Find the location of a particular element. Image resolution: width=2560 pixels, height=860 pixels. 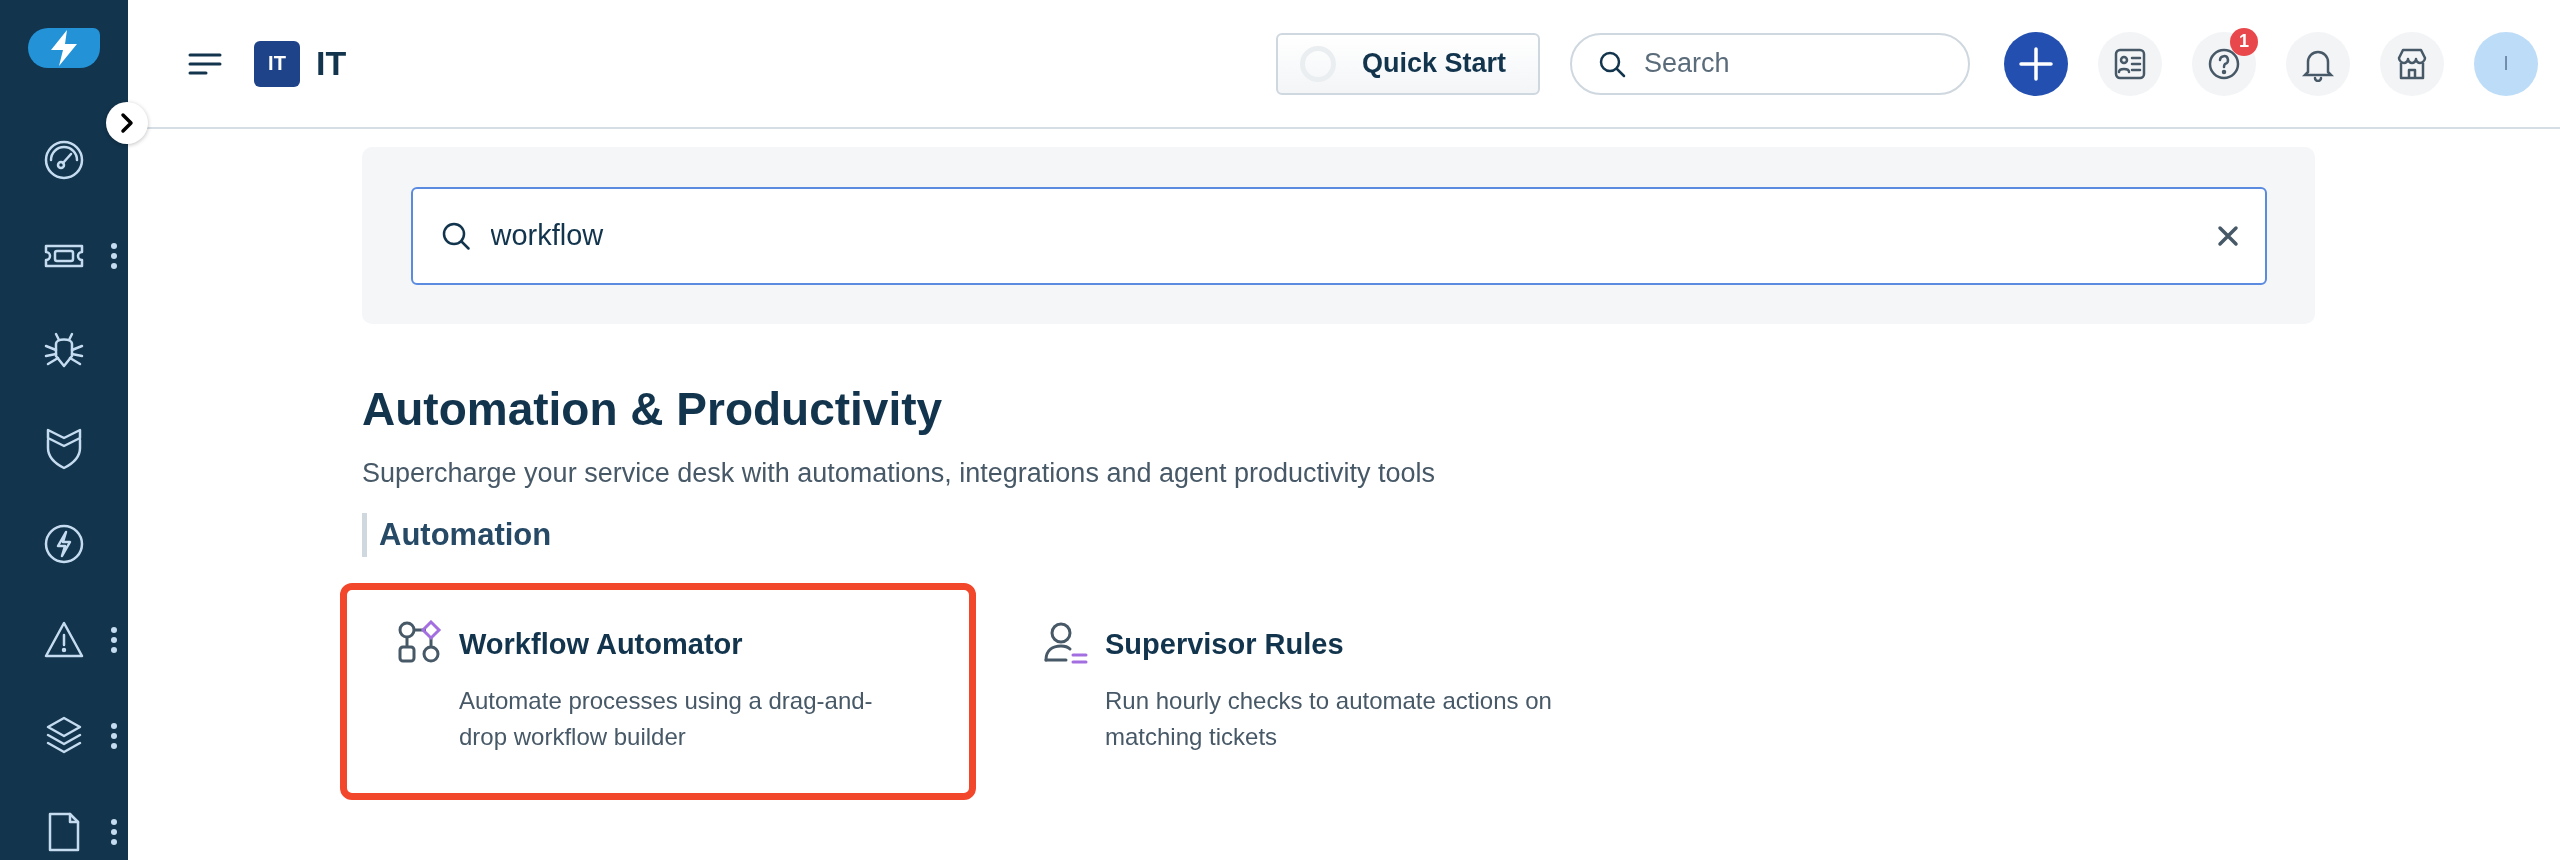

card-title: Workflow Automator is located at coordinates (601, 644).